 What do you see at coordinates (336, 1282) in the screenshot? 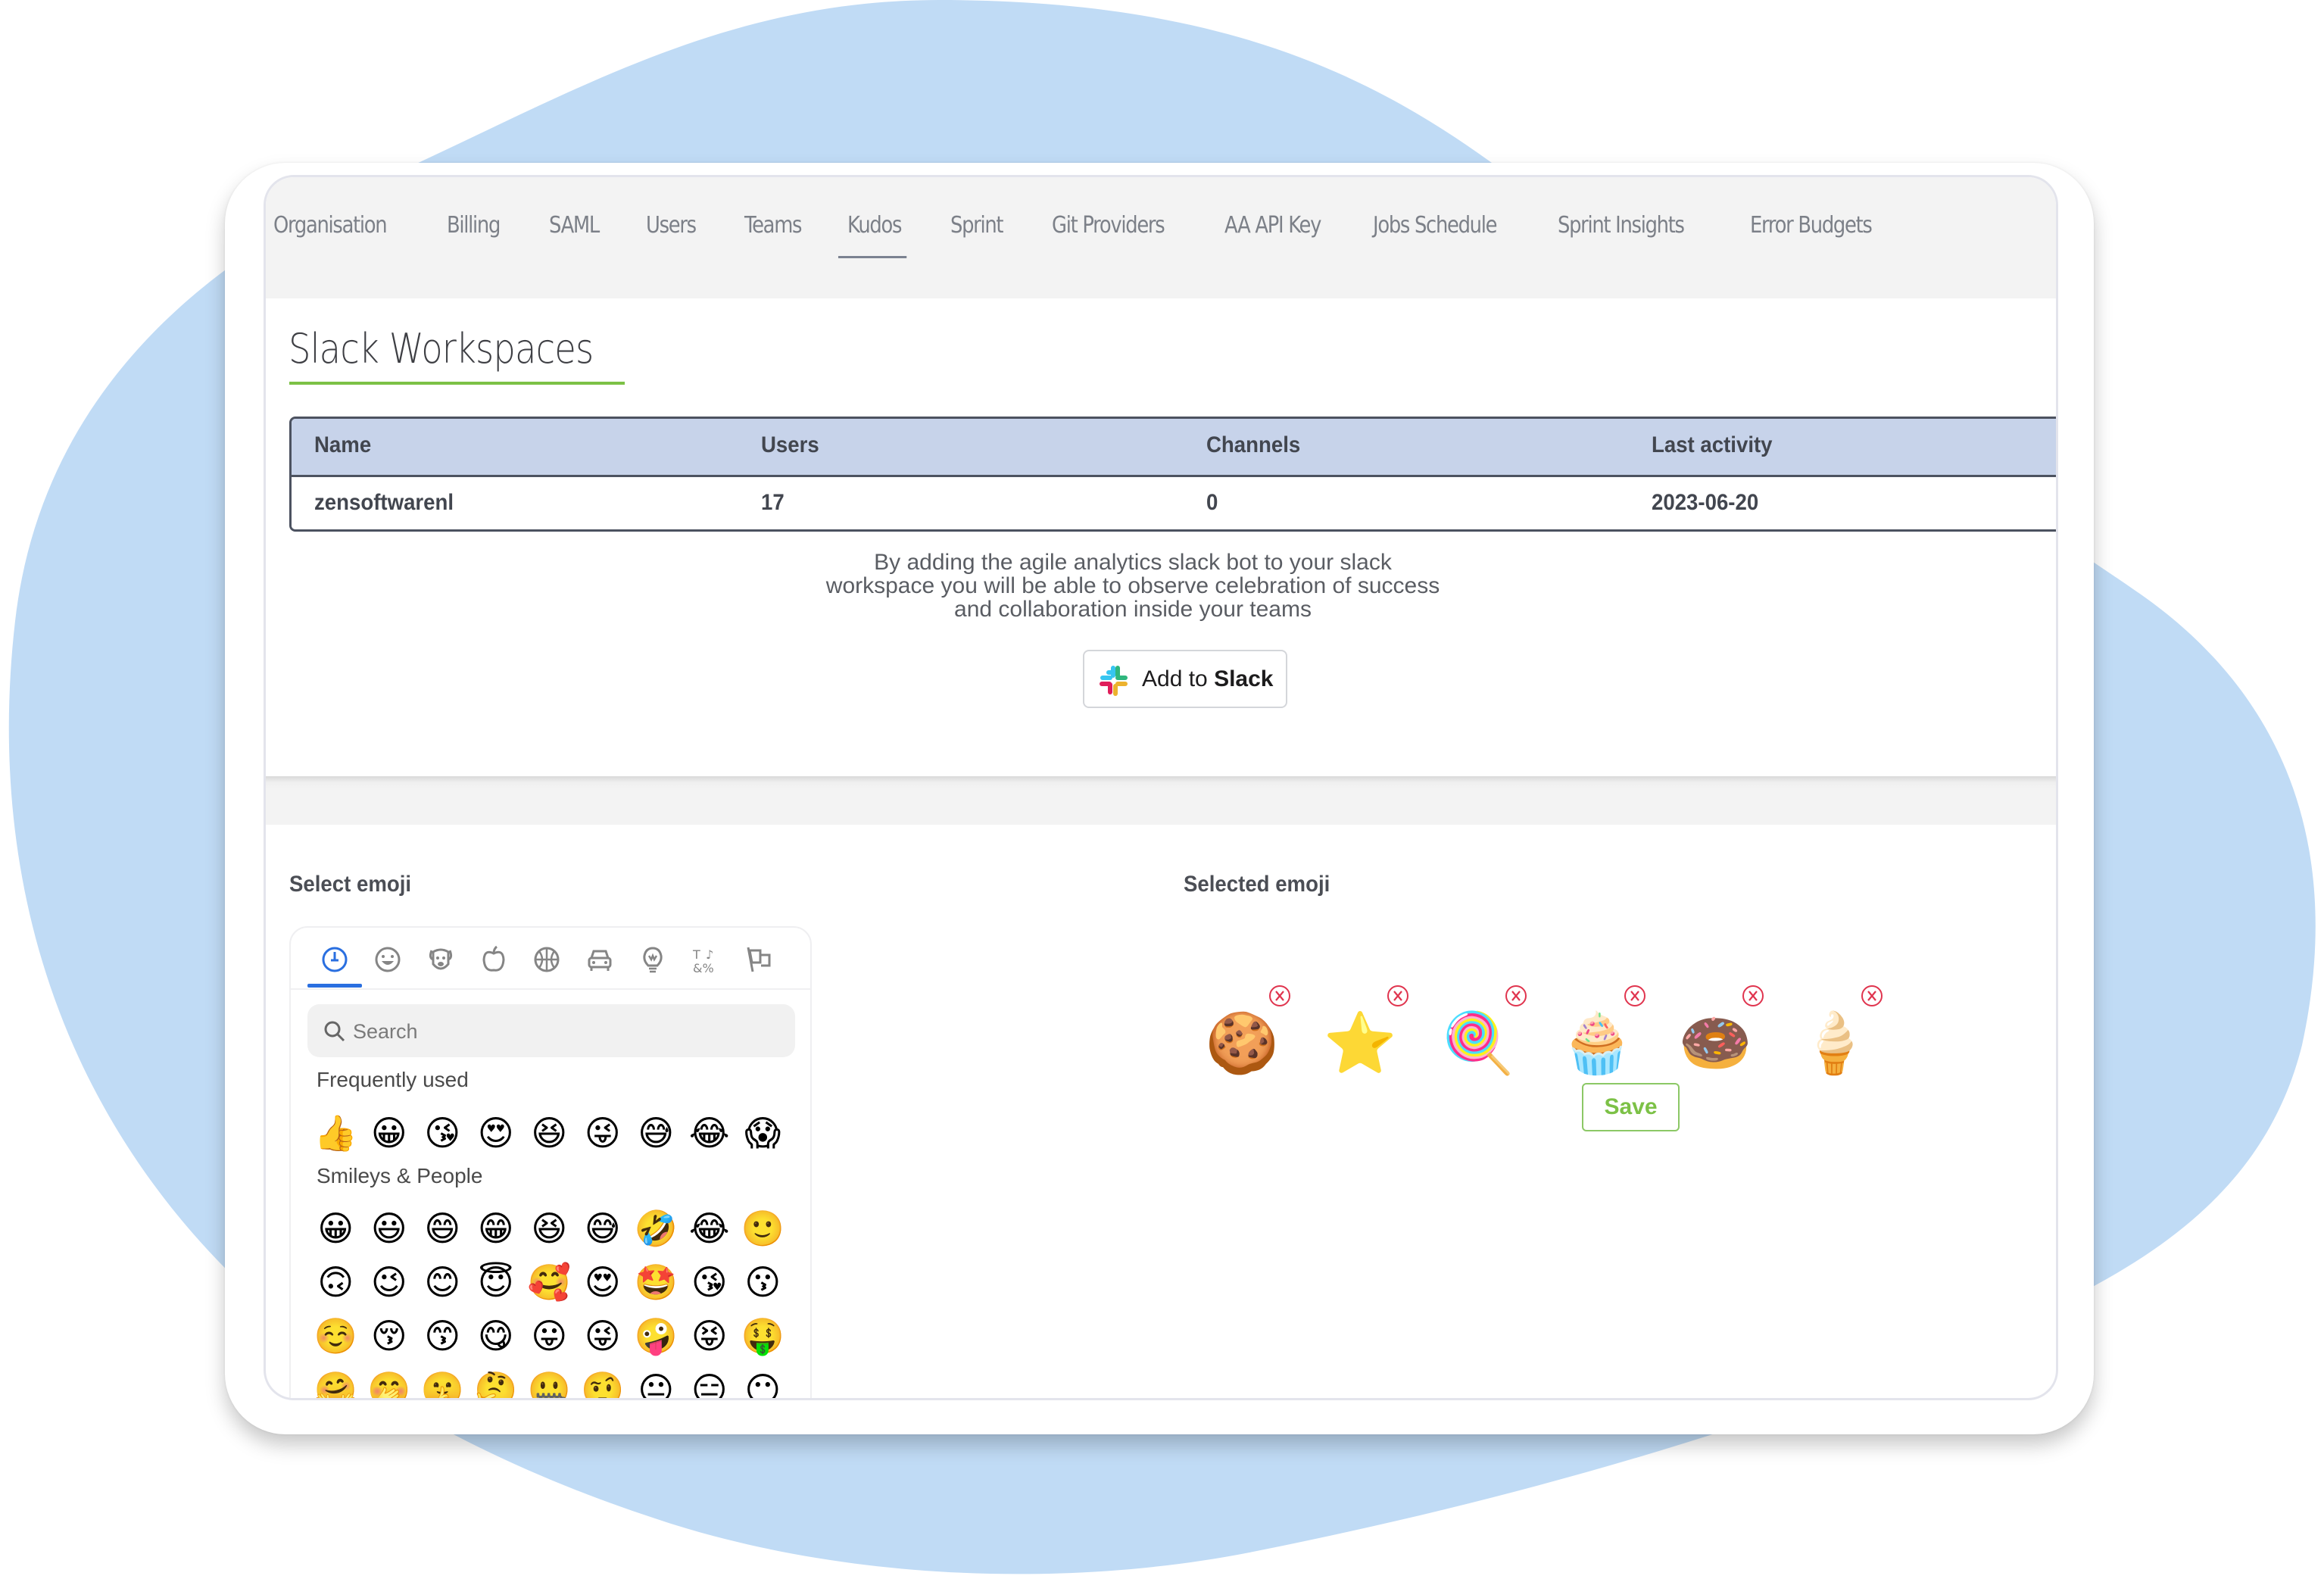
I see `emoji-option: 🙃` at bounding box center [336, 1282].